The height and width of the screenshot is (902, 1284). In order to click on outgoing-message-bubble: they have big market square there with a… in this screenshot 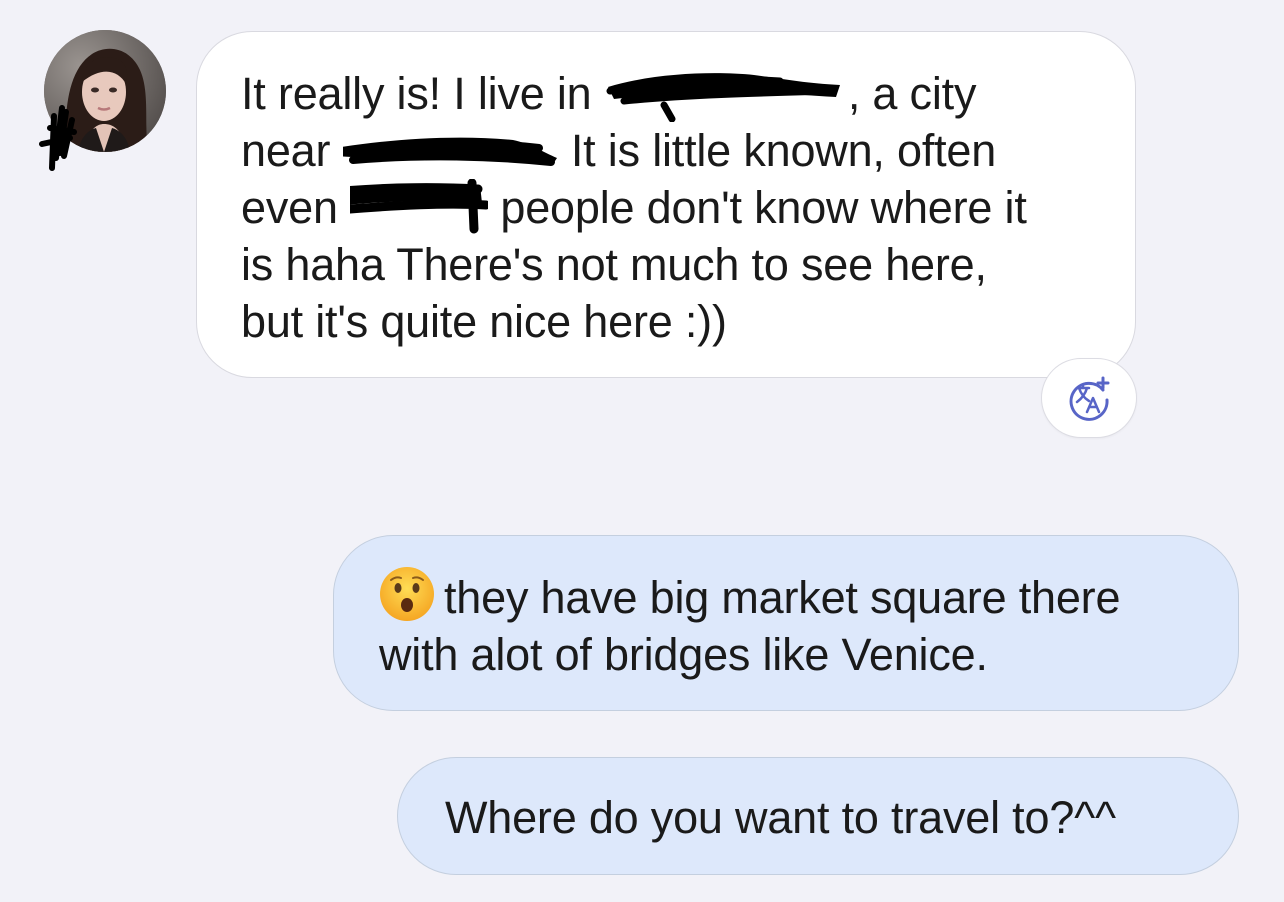, I will do `click(786, 623)`.